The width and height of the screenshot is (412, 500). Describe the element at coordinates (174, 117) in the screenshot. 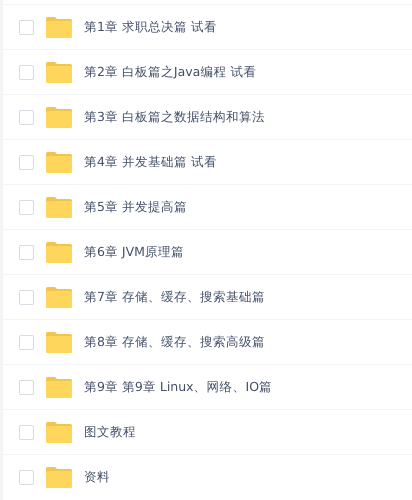

I see `folder-name: 第3章 白板篇之数据结构和算法` at that location.